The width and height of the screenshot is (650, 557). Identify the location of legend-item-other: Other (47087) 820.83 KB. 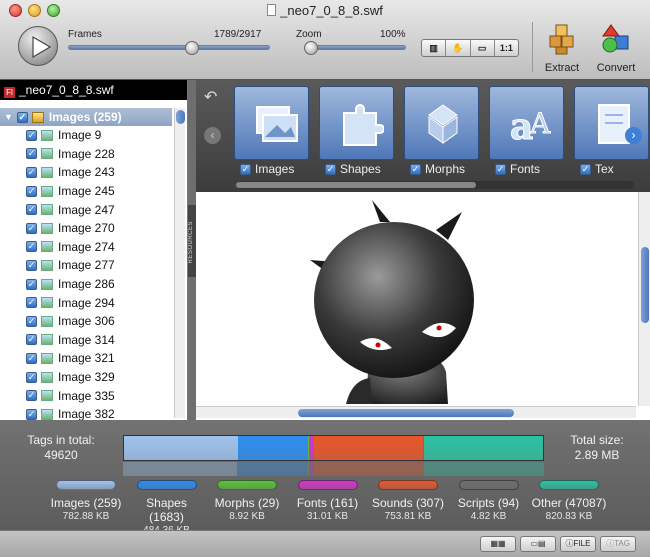
(569, 501).